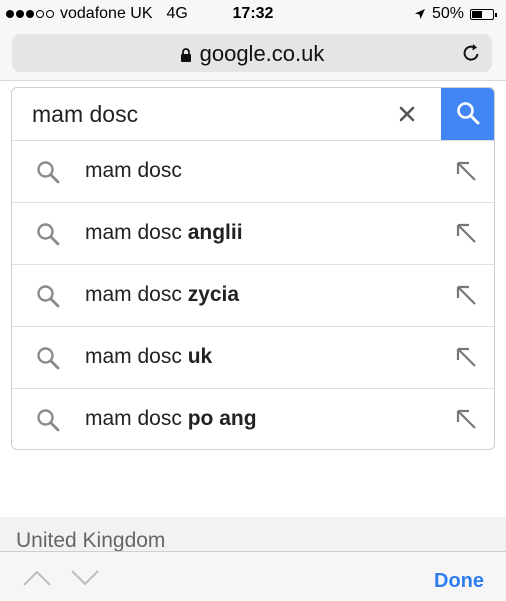 The image size is (506, 601). What do you see at coordinates (447, 13) in the screenshot?
I see `battery-percent: 50%` at bounding box center [447, 13].